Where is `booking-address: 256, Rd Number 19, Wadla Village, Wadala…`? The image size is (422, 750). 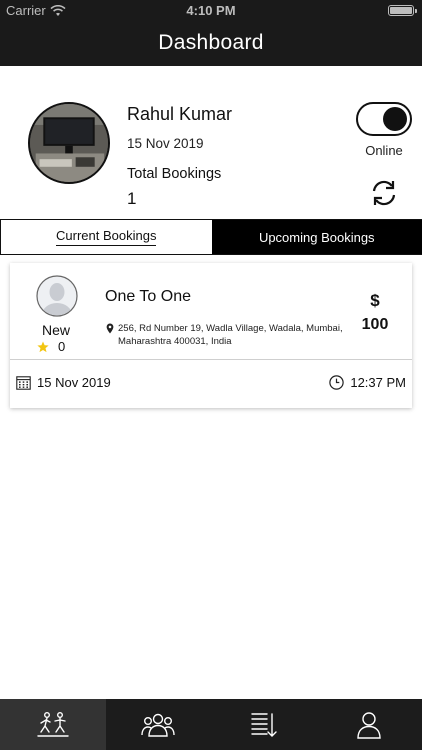 booking-address: 256, Rd Number 19, Wadla Village, Wadala… is located at coordinates (226, 335).